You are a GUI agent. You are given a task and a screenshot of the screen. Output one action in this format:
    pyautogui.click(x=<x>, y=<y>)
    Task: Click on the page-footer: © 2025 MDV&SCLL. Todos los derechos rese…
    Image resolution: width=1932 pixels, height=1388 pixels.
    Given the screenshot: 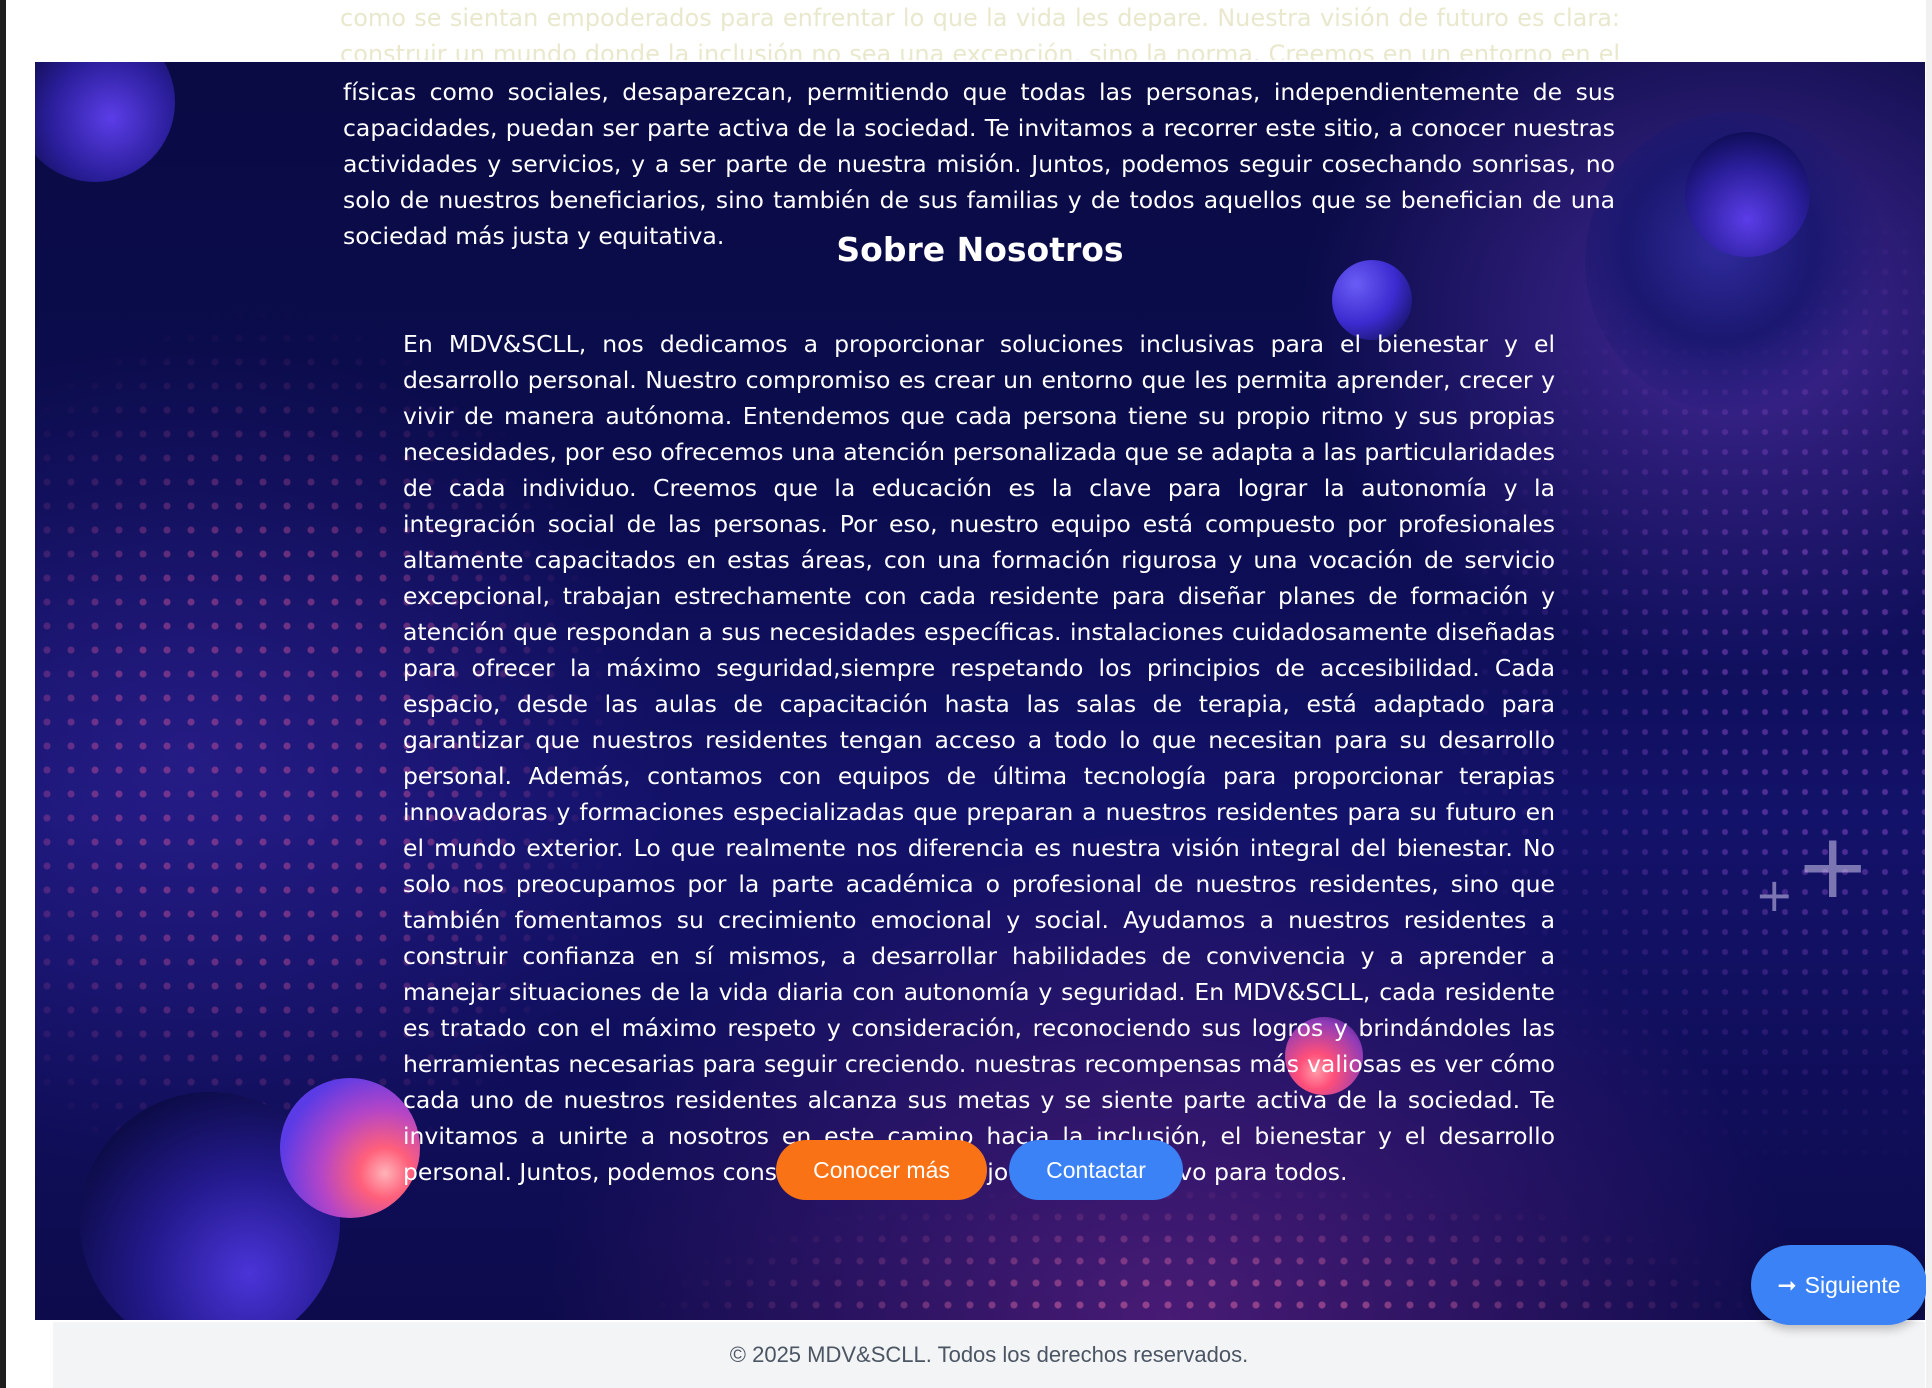 What is the action you would take?
    pyautogui.click(x=989, y=1355)
    